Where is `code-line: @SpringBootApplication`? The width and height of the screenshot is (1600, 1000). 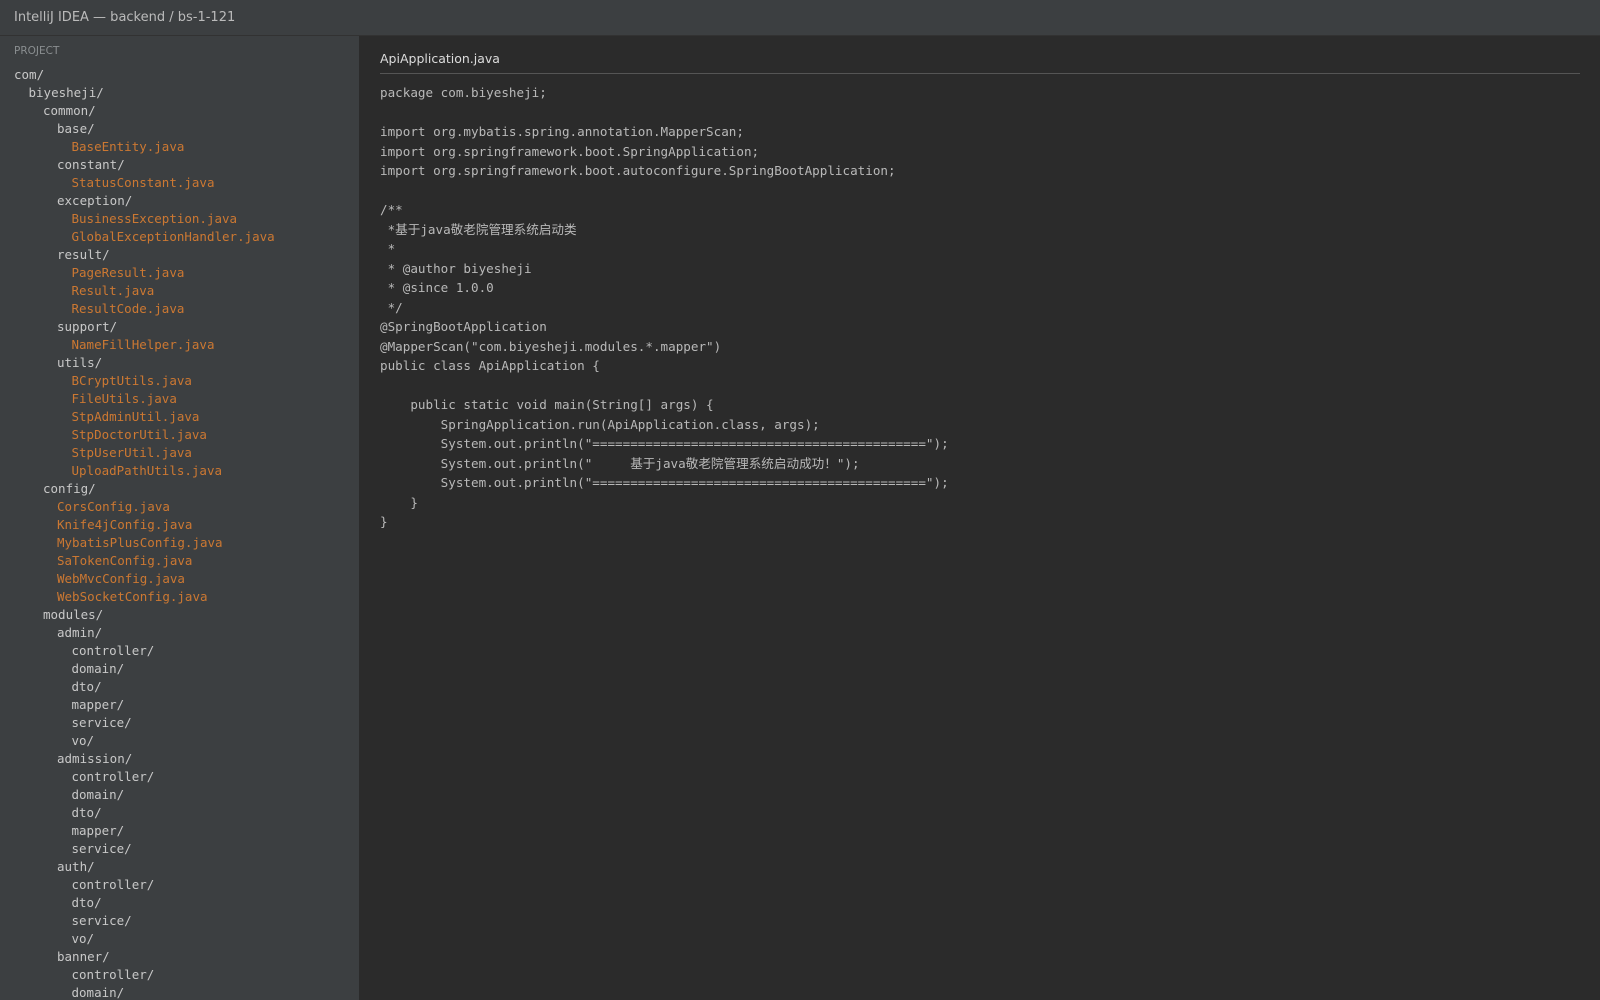
code-line: @SpringBootApplication is located at coordinates (664, 327).